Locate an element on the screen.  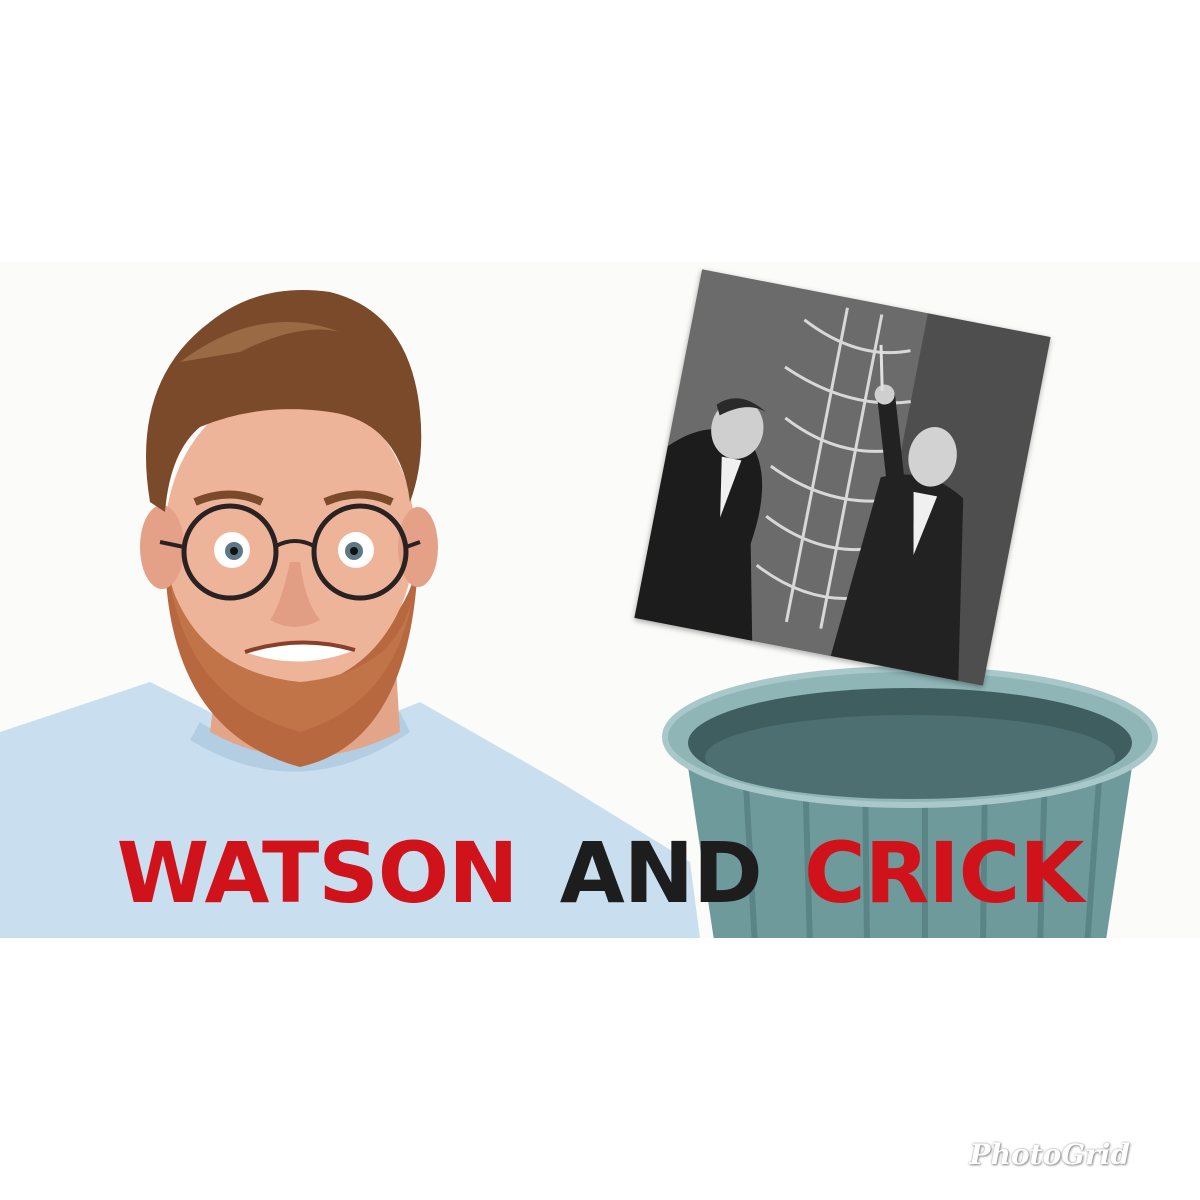
headline-word-crick: CRICK is located at coordinates (944, 873).